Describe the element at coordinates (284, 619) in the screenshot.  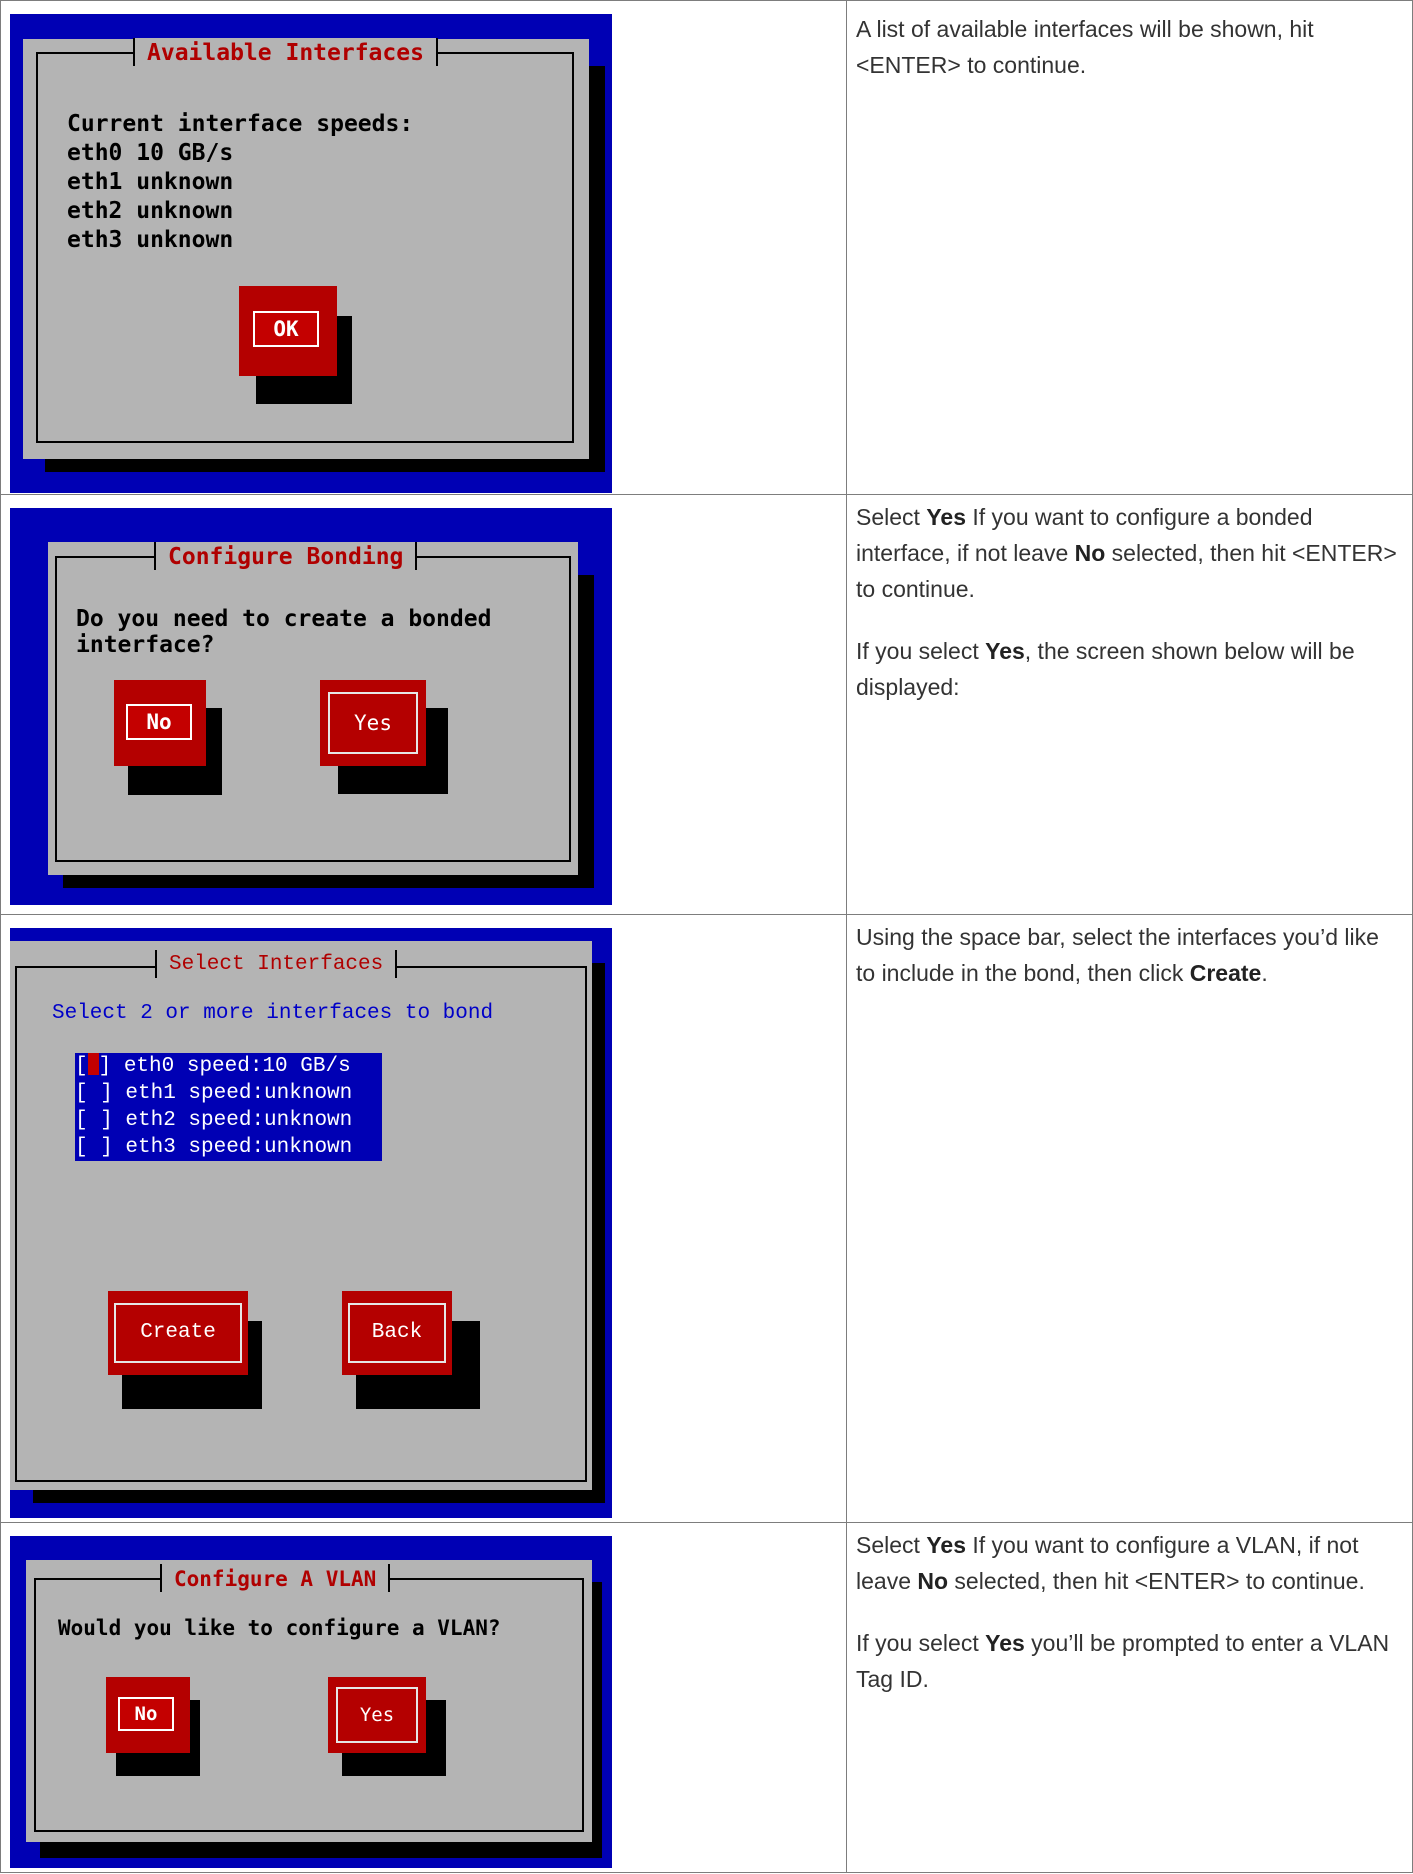
I see `bond-question-line1: Do you need to create a bonded` at that location.